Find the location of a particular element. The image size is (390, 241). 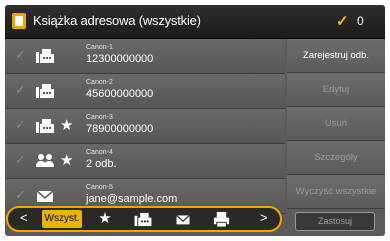

entry-name: Canon-3 is located at coordinates (99, 117).